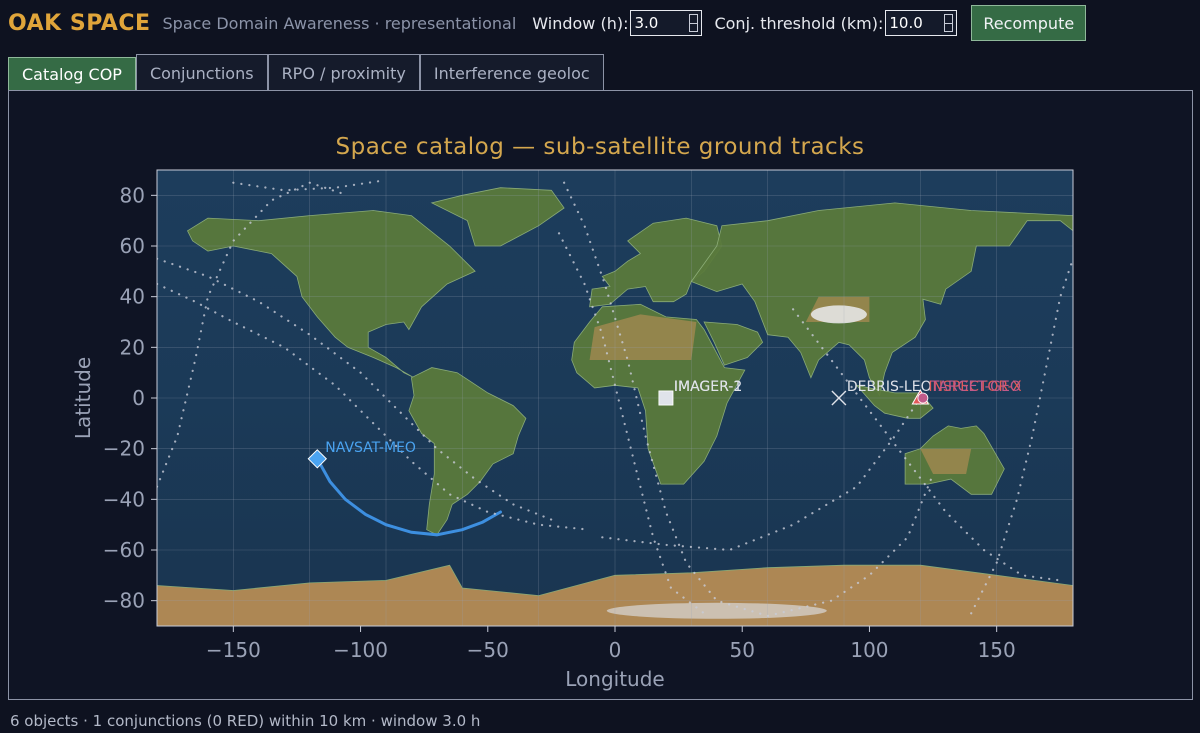 The width and height of the screenshot is (1200, 733). What do you see at coordinates (124, 499) in the screenshot?
I see `y-tick-label: −40` at bounding box center [124, 499].